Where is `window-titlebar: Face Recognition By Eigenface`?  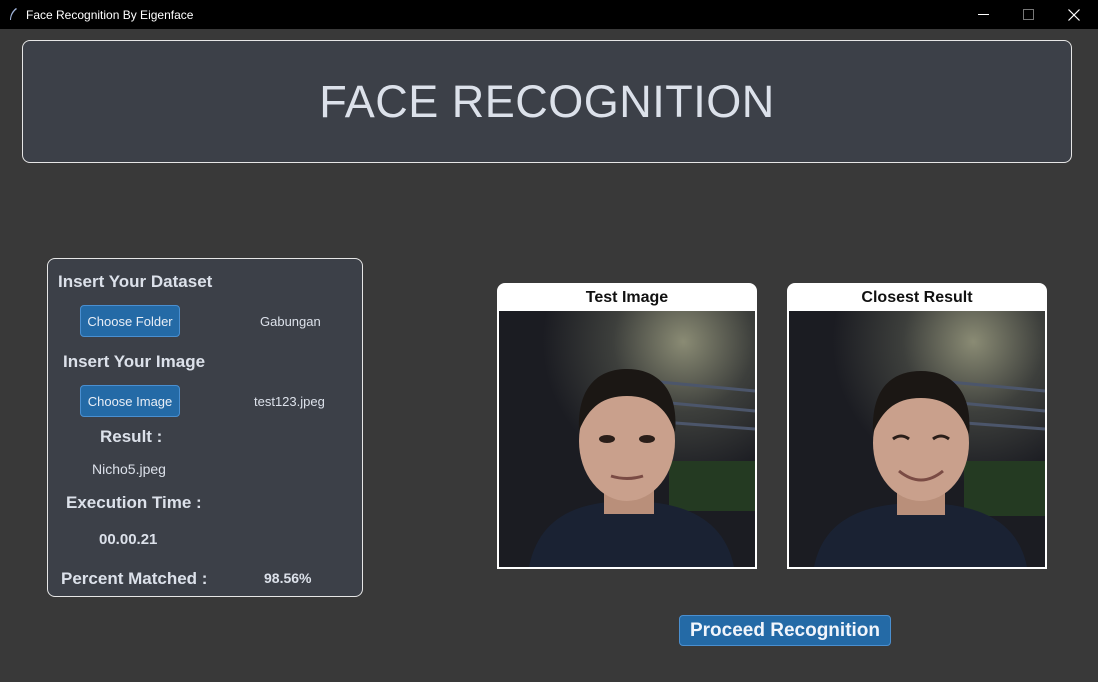
window-titlebar: Face Recognition By Eigenface is located at coordinates (549, 14).